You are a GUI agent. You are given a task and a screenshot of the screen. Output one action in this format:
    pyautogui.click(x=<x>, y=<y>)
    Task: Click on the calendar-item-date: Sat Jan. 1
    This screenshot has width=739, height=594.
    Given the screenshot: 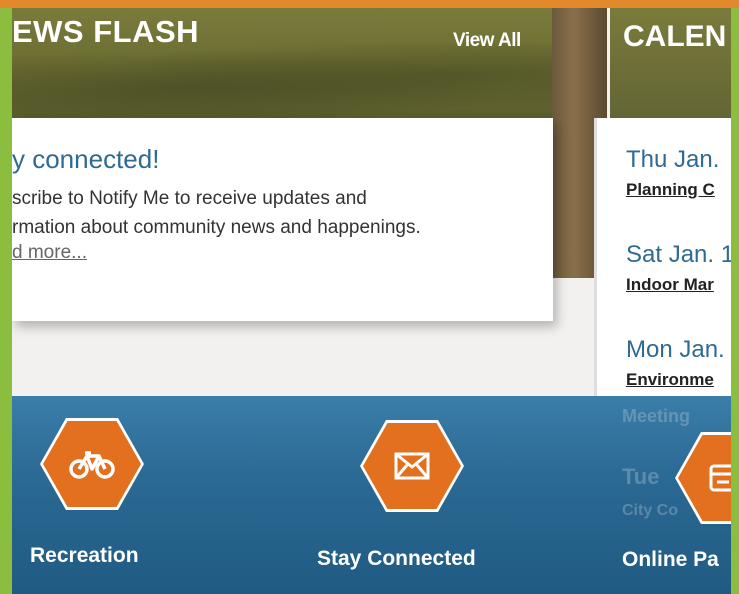 What is the action you would take?
    pyautogui.click(x=678, y=254)
    